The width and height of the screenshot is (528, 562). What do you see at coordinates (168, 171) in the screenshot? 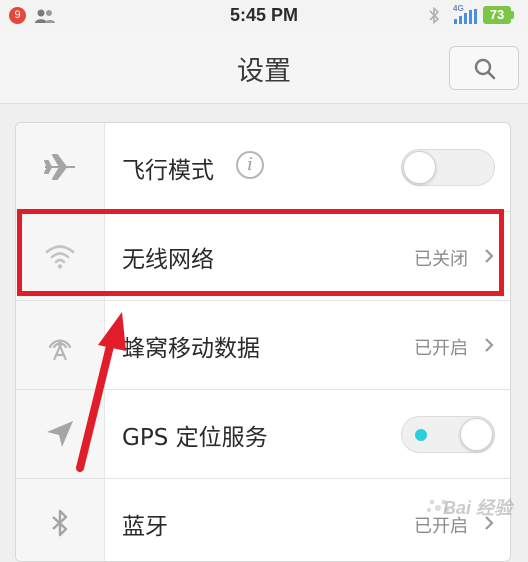
I see `airplane-mode-label: 飞行模式` at bounding box center [168, 171].